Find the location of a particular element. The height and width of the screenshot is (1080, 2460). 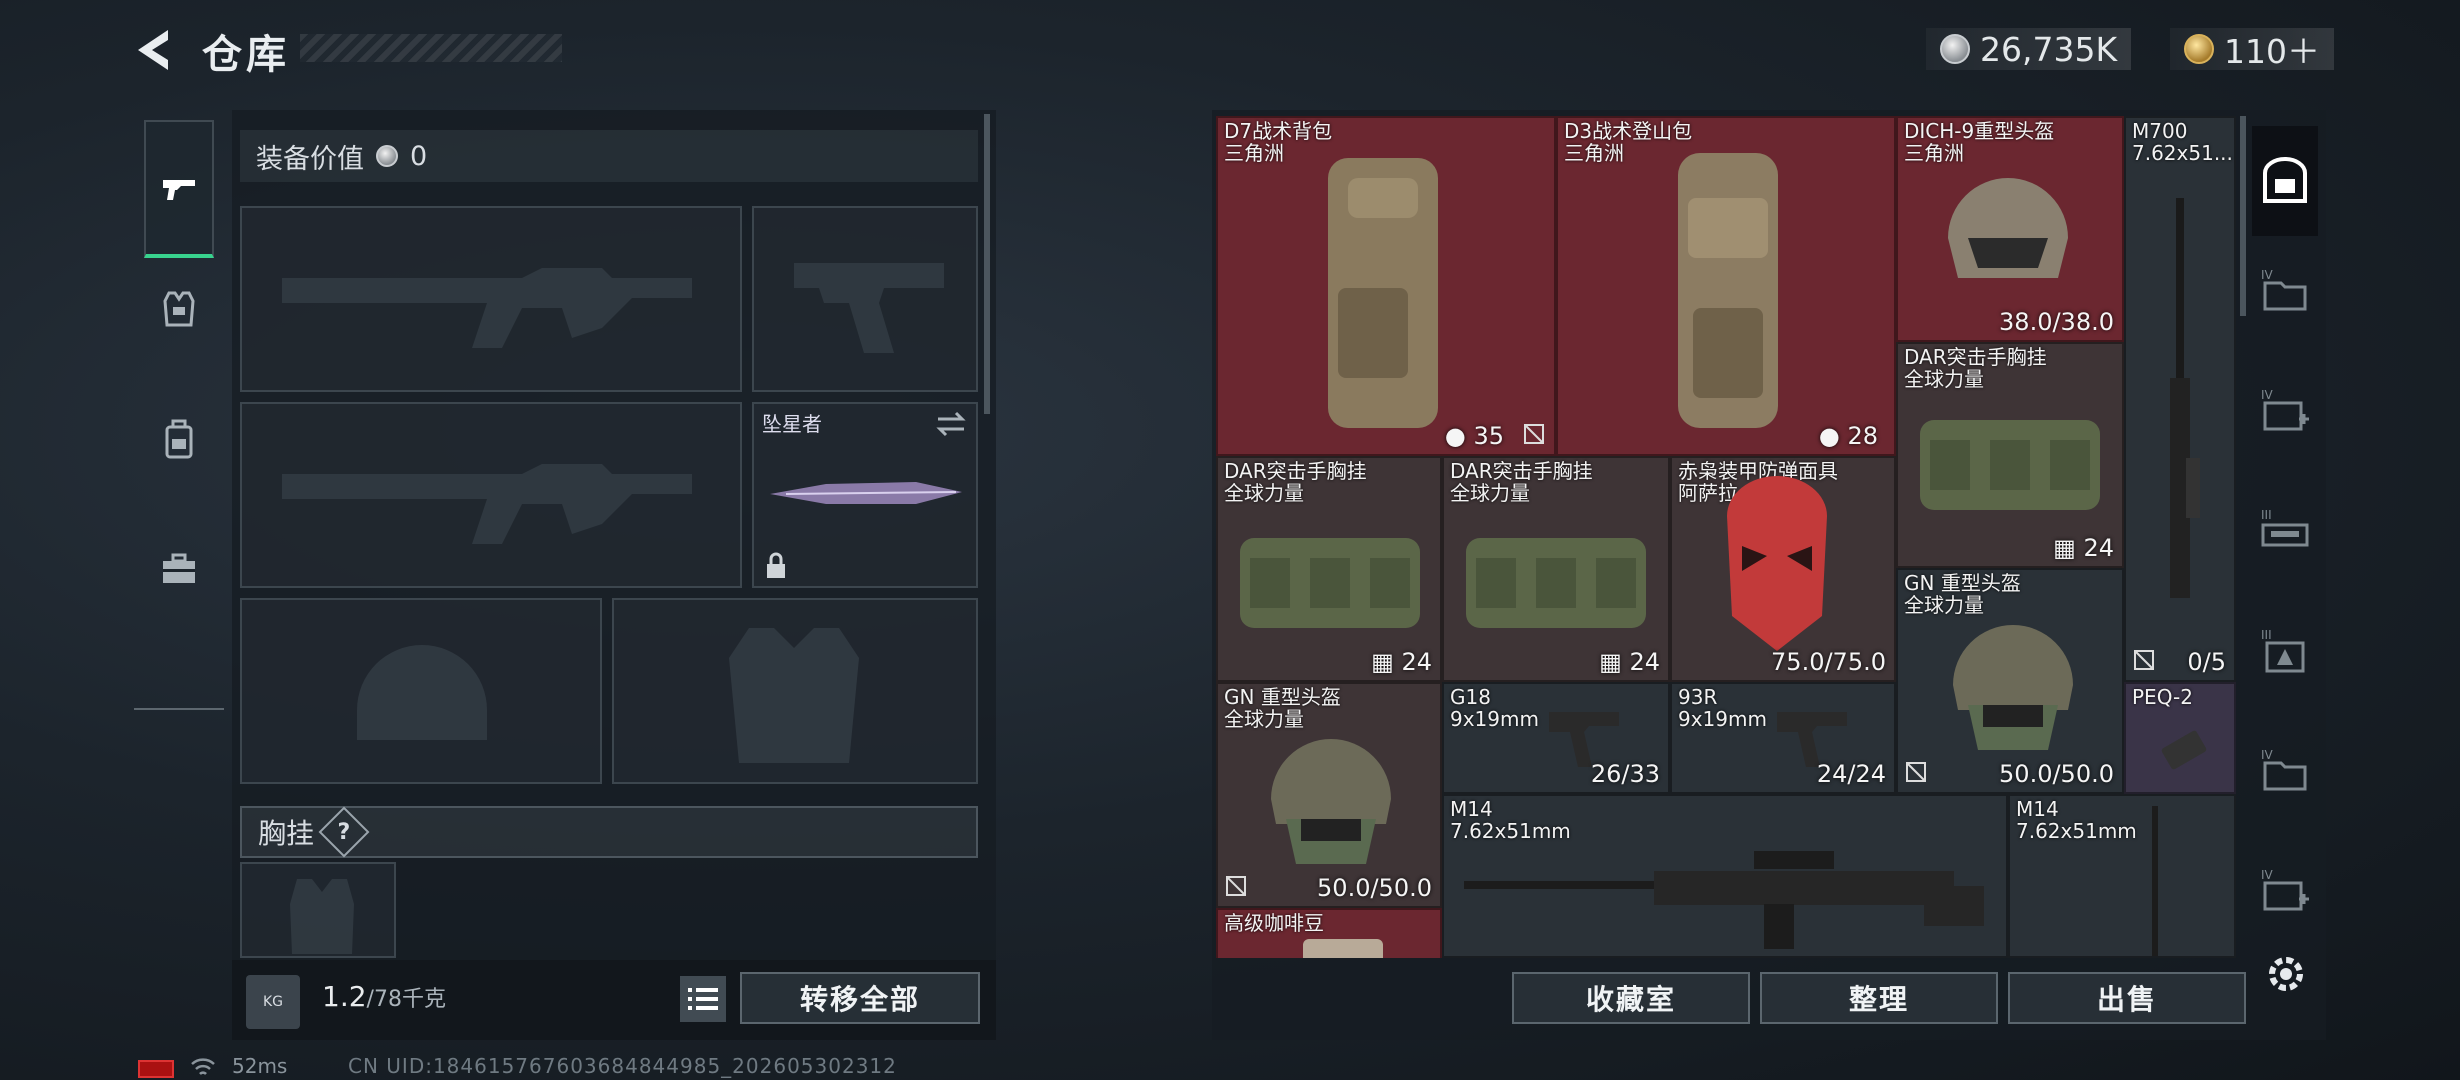

item-sub: 全球力量 is located at coordinates (1264, 493).